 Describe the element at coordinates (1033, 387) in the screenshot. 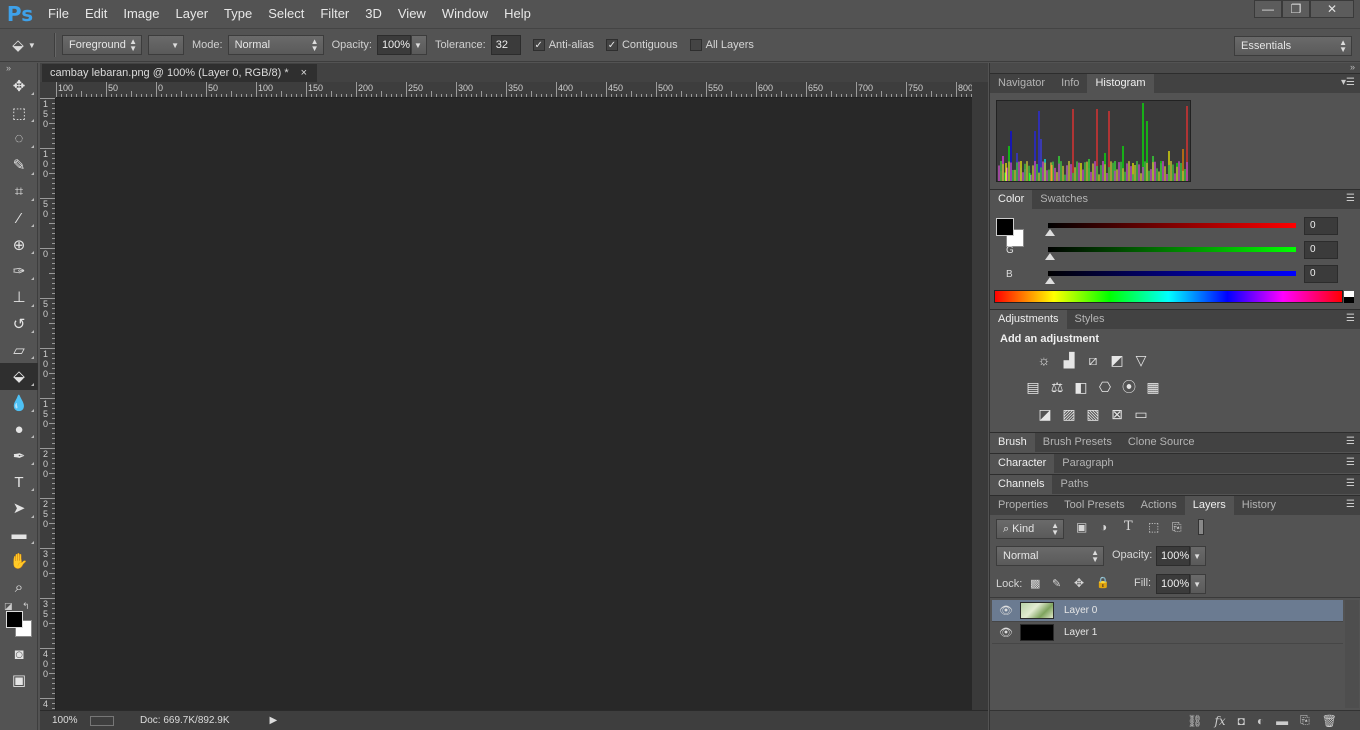

I see `vibrance-icon: ▤` at that location.